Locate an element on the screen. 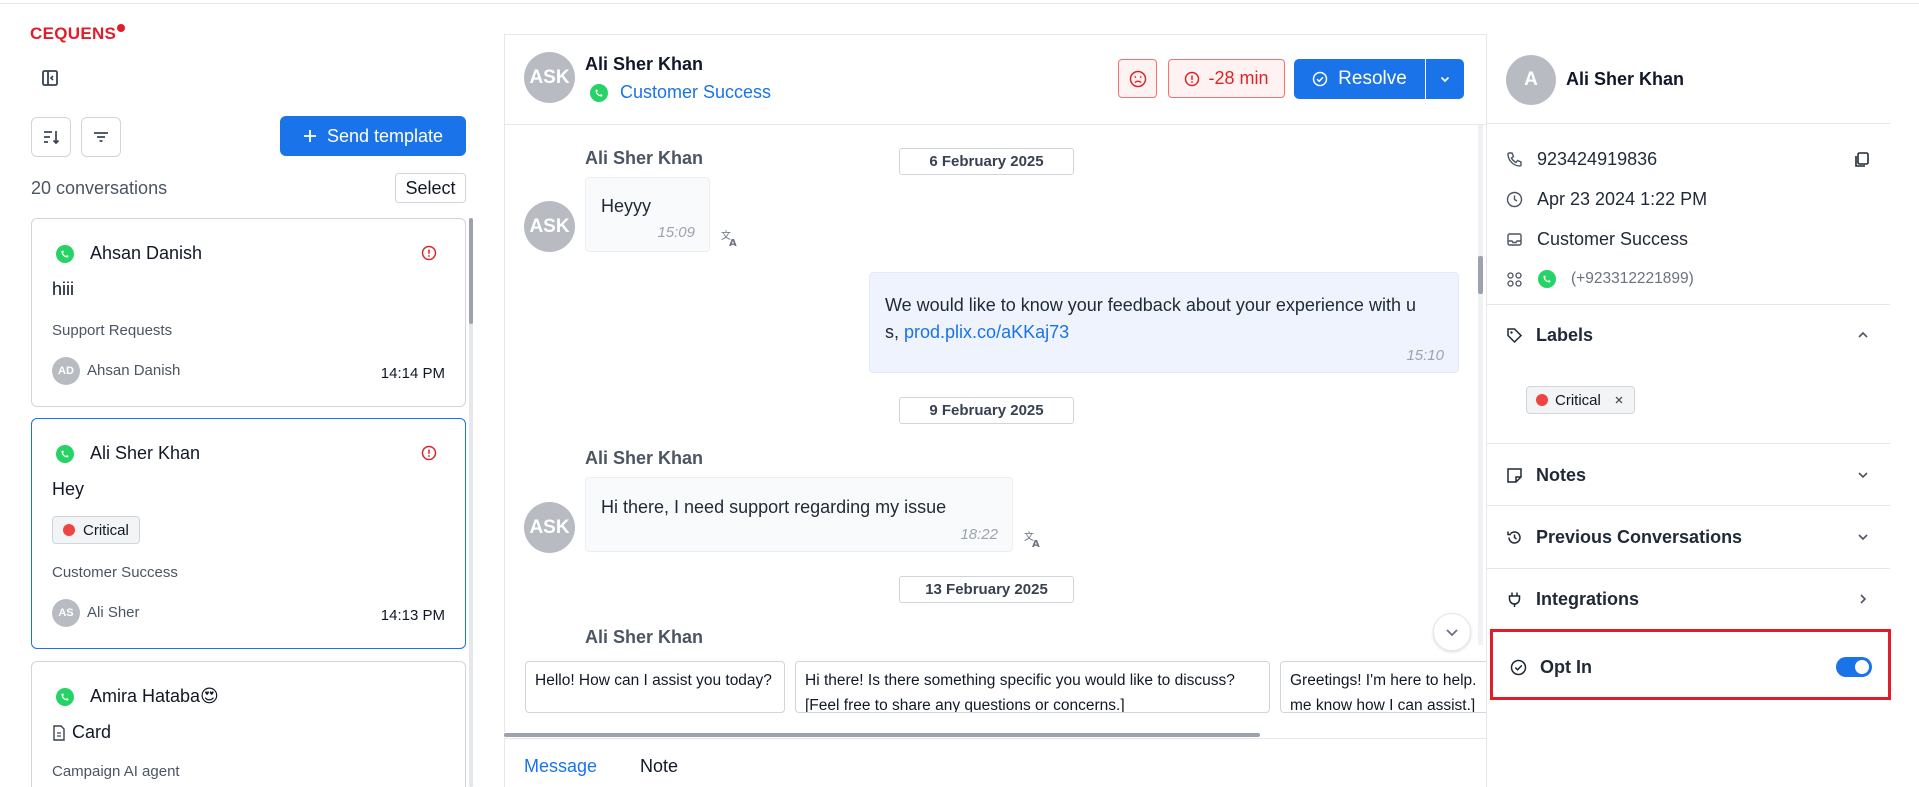 The height and width of the screenshot is (787, 1919). contact-name: Ahsan Danish is located at coordinates (146, 253).